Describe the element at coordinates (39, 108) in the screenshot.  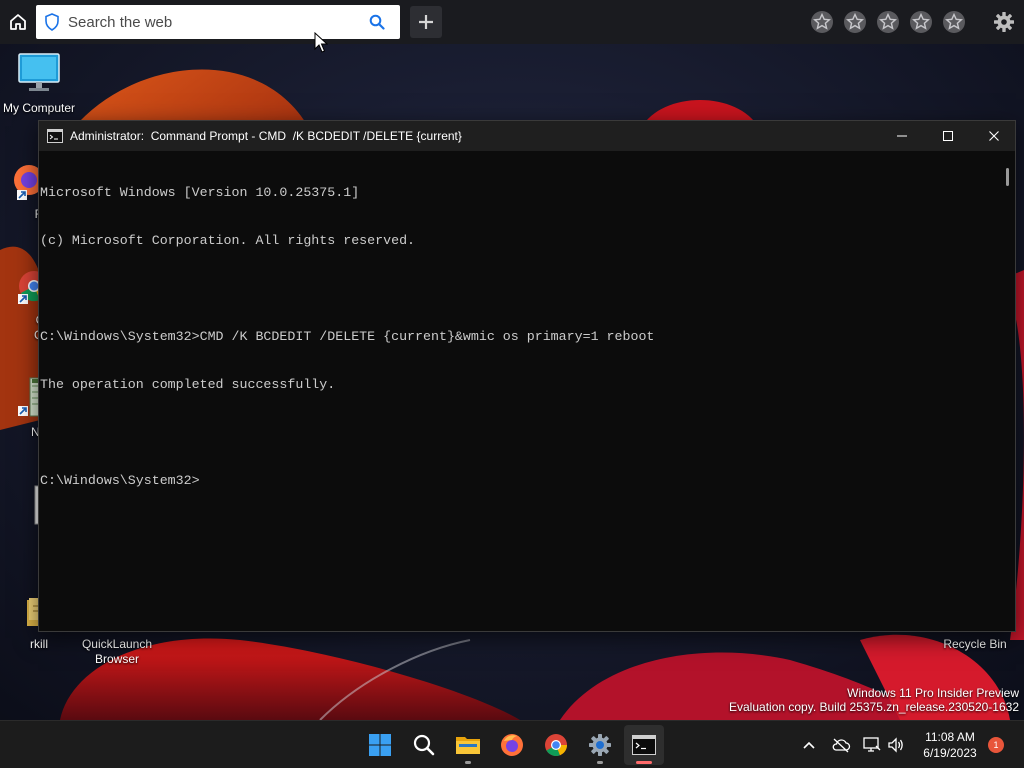
I see `desktop-icon-label: My Computer` at that location.